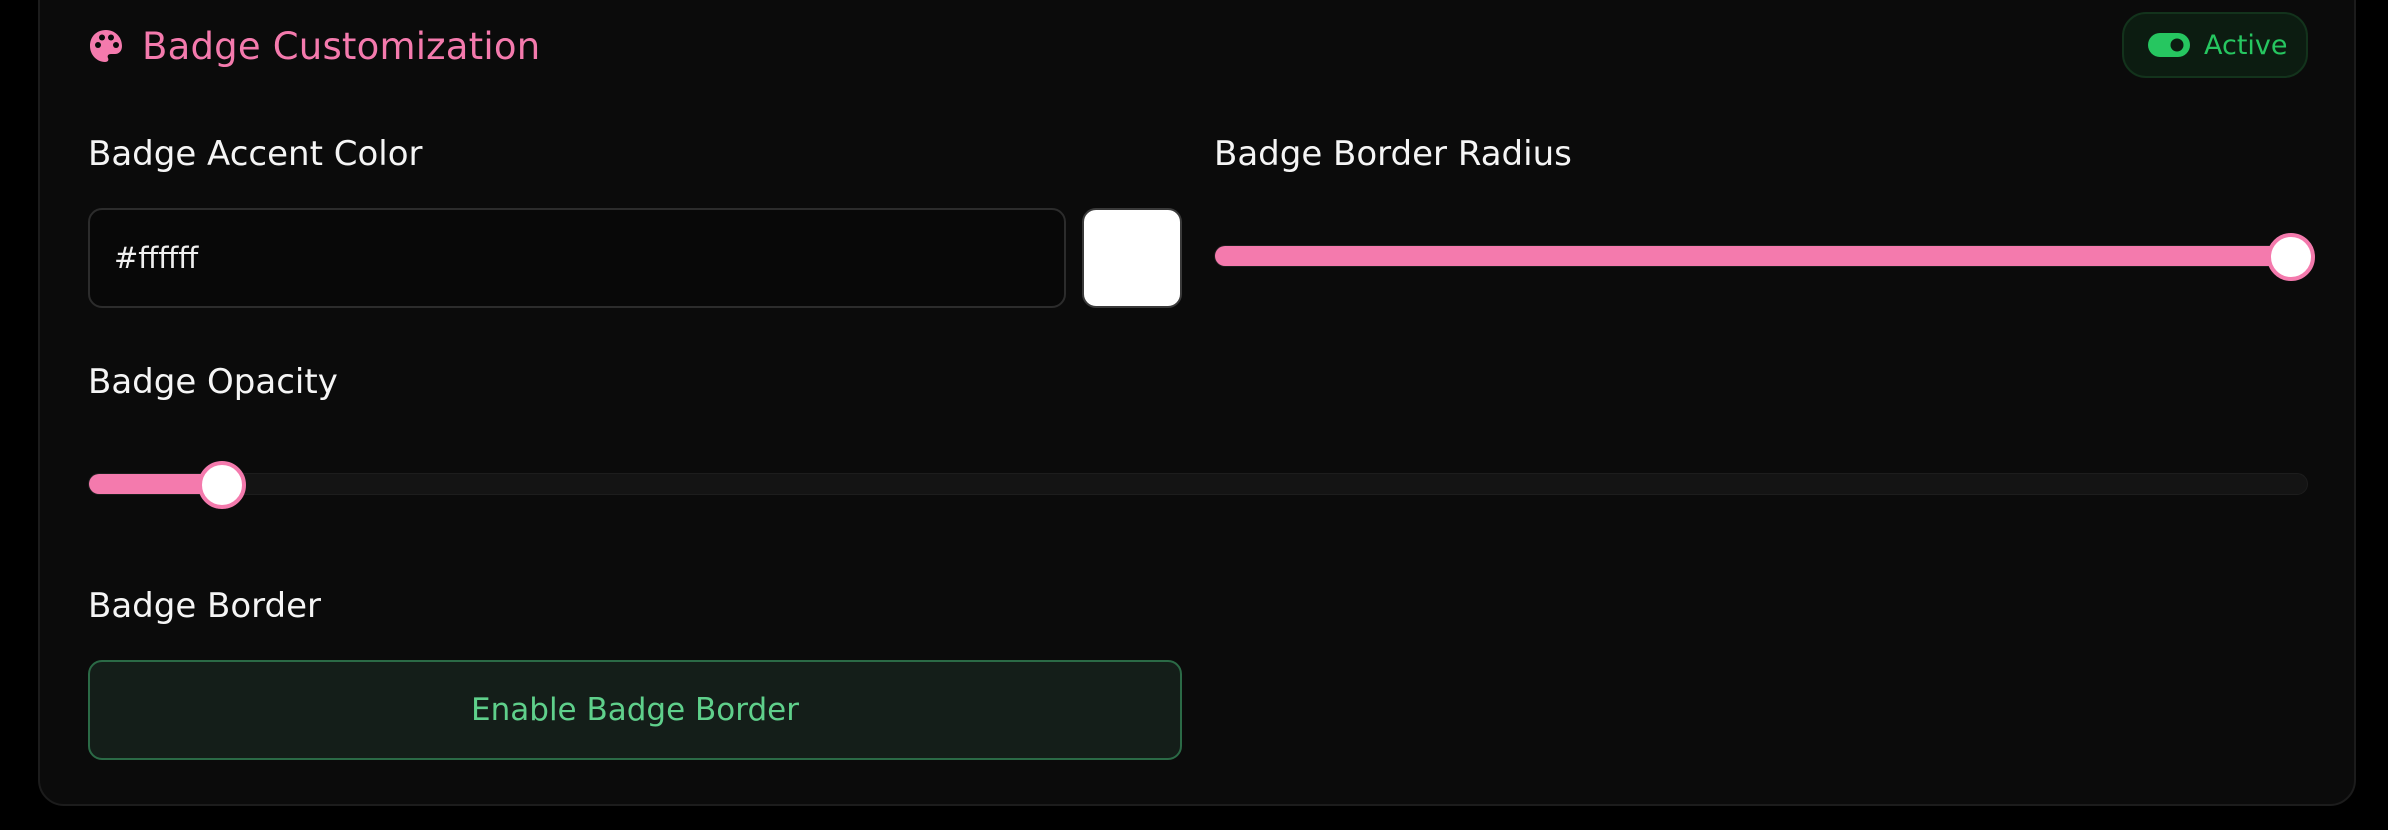 Image resolution: width=2388 pixels, height=830 pixels. Describe the element at coordinates (635, 710) in the screenshot. I see `enable-badge-border-button: Enable Badge Border` at that location.